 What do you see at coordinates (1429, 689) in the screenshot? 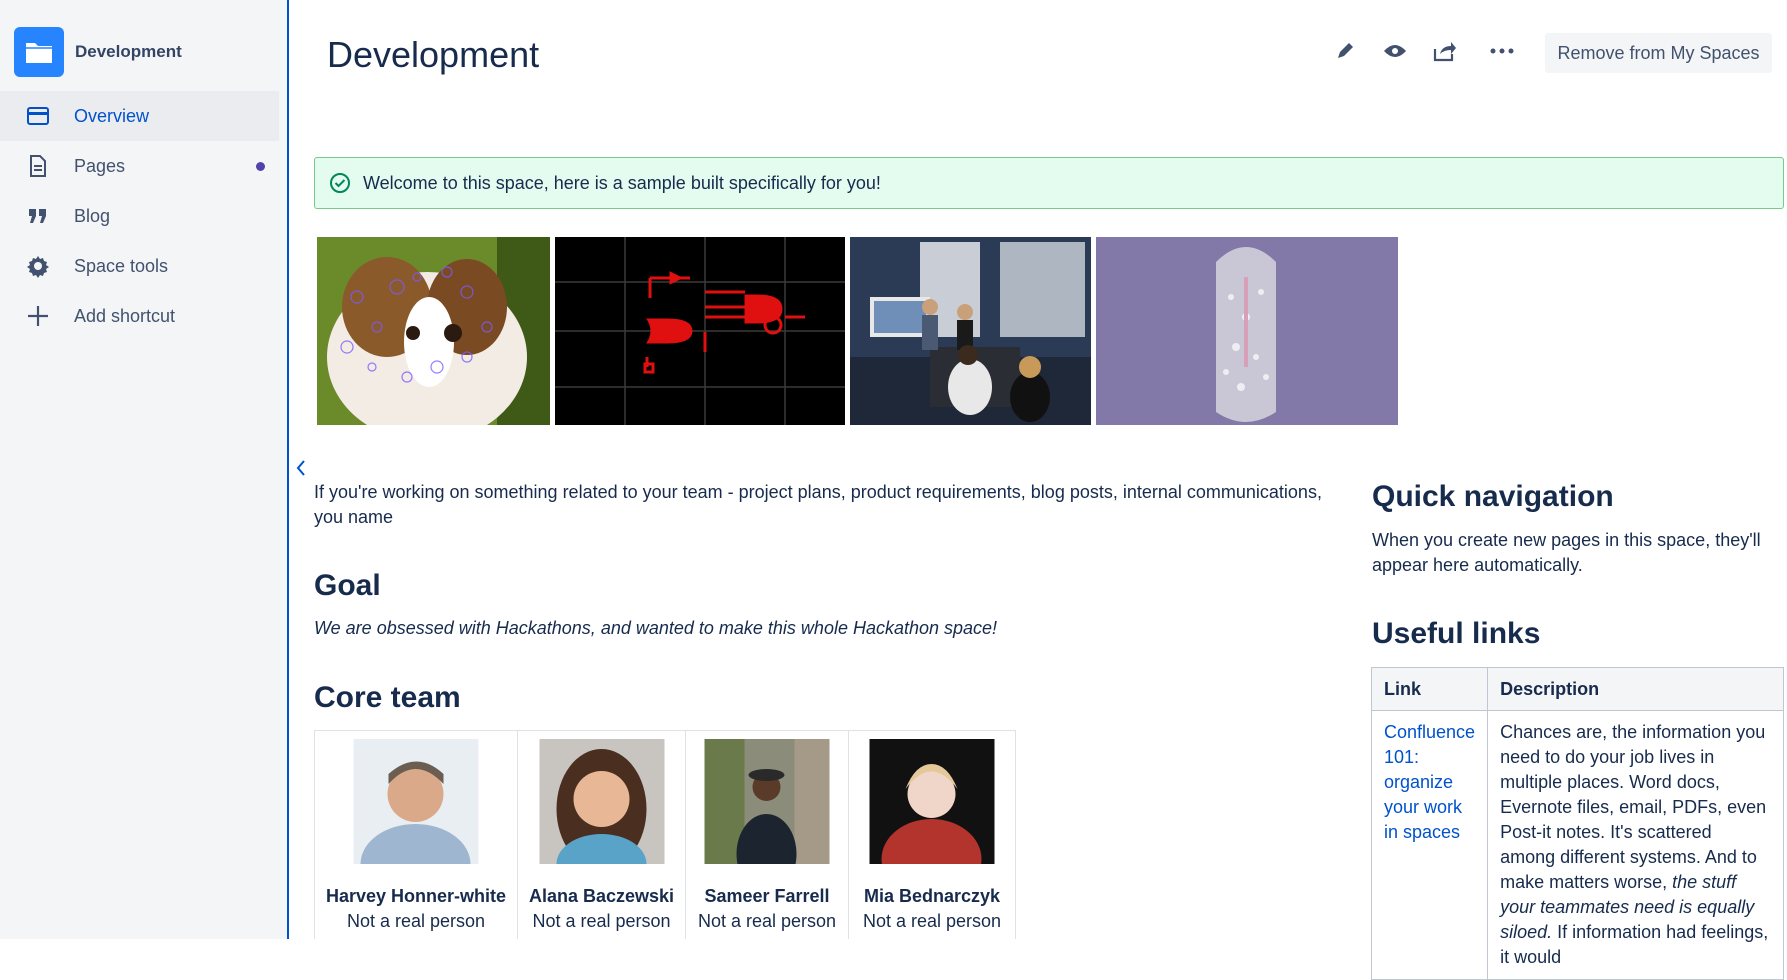
I see `column-header-link: Link` at bounding box center [1429, 689].